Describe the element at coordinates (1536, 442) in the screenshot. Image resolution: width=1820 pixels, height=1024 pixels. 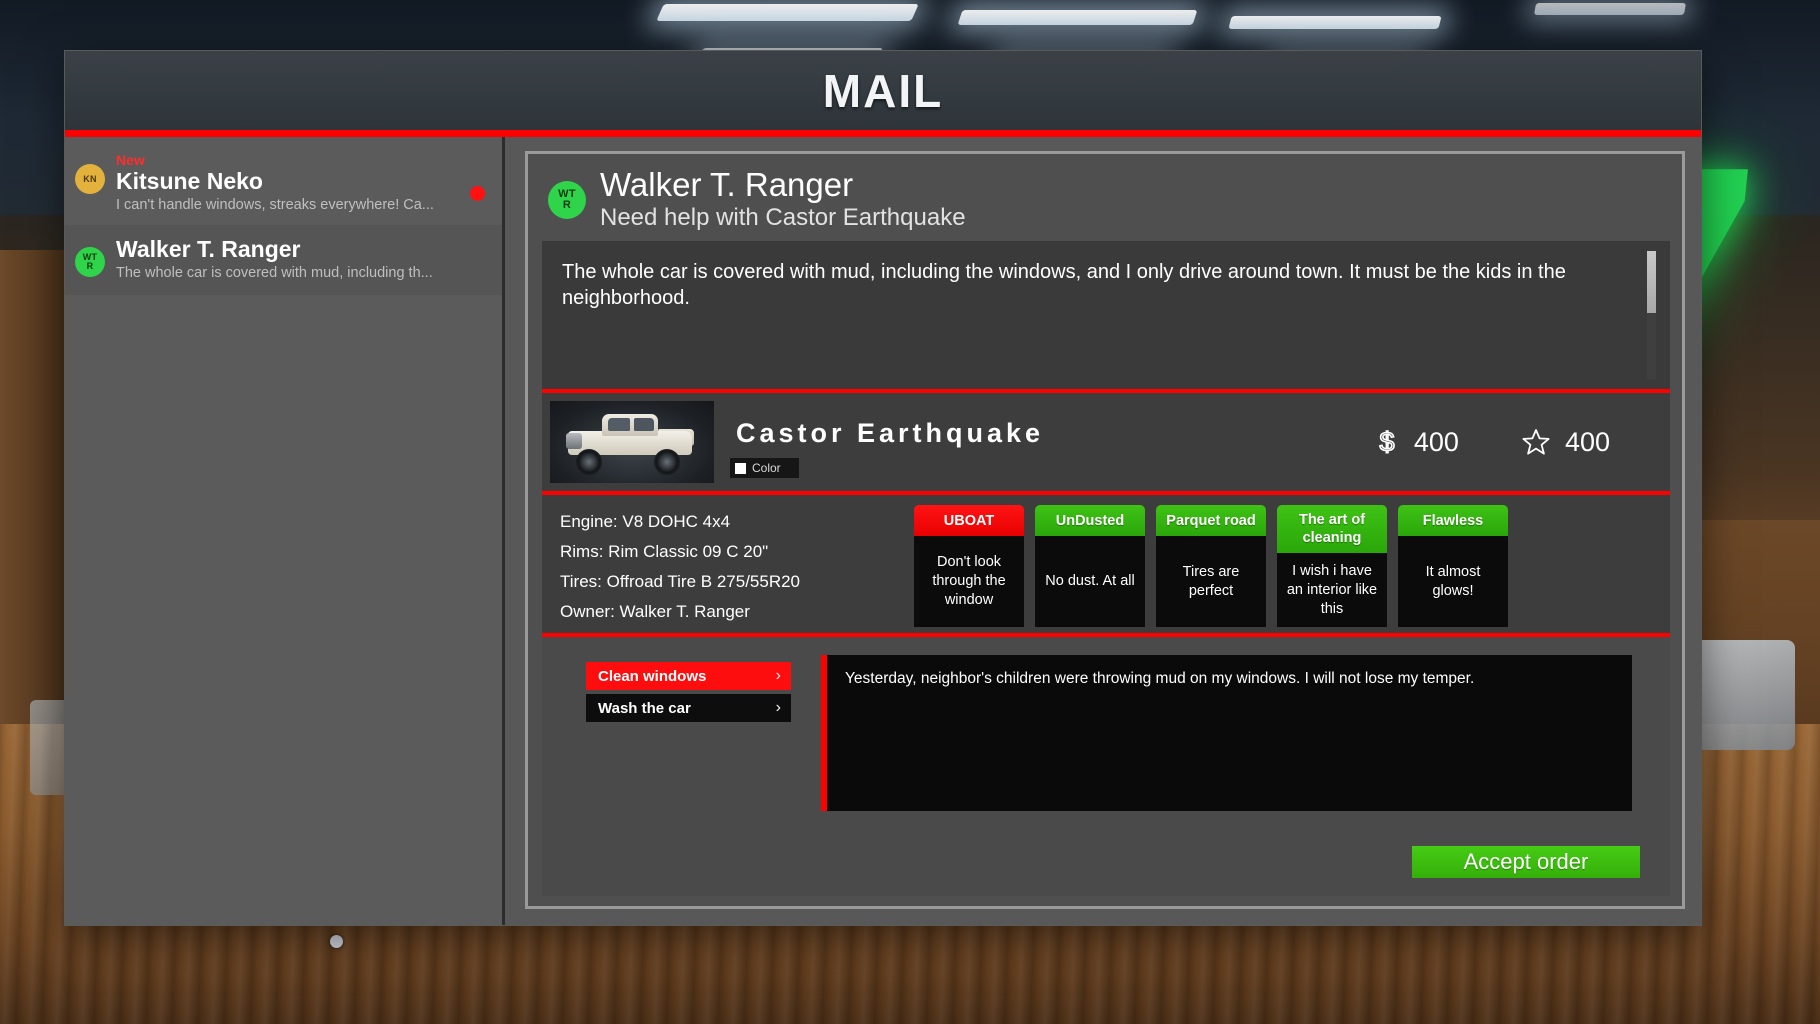
I see `star-icon` at that location.